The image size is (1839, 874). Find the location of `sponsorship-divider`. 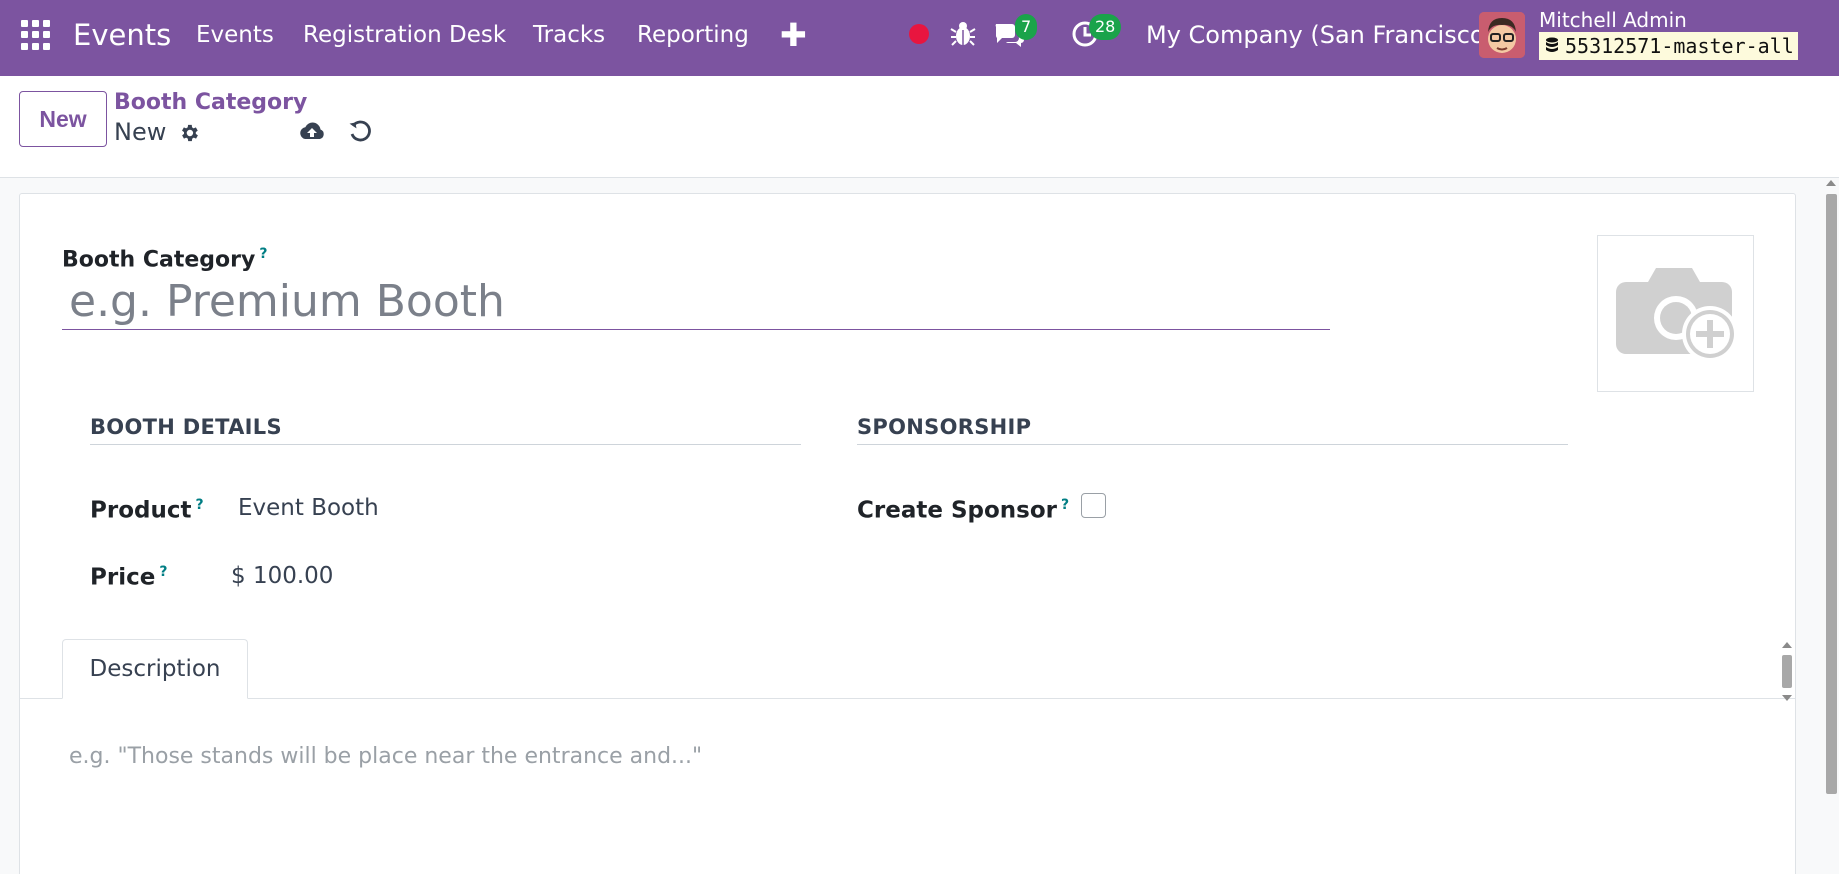

sponsorship-divider is located at coordinates (1212, 444).